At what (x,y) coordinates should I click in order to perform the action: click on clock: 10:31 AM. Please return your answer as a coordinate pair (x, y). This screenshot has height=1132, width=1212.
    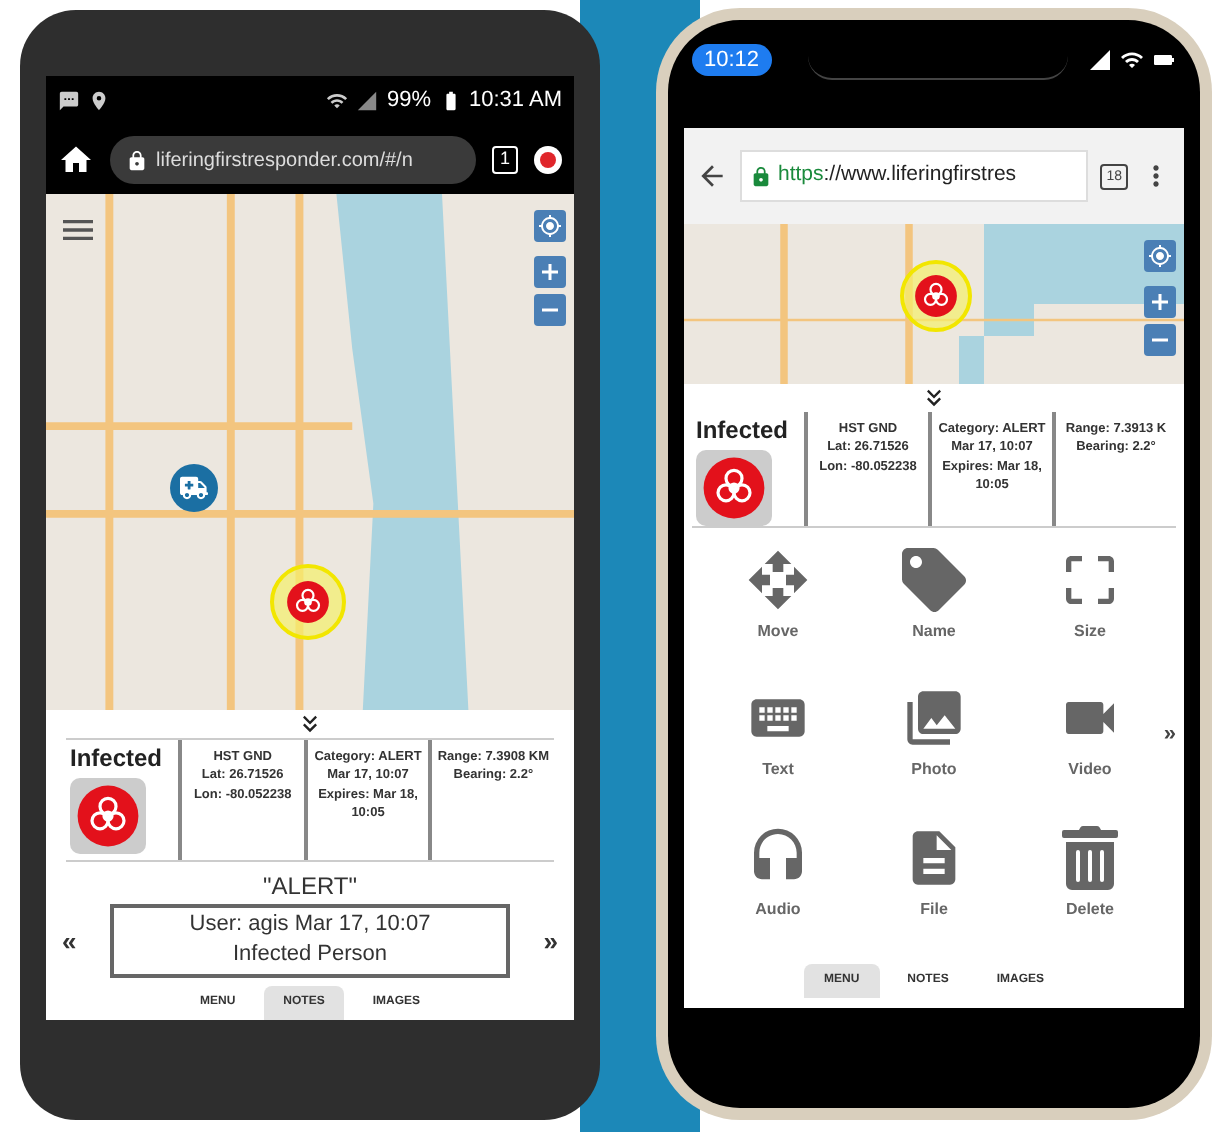
    Looking at the image, I should click on (515, 101).